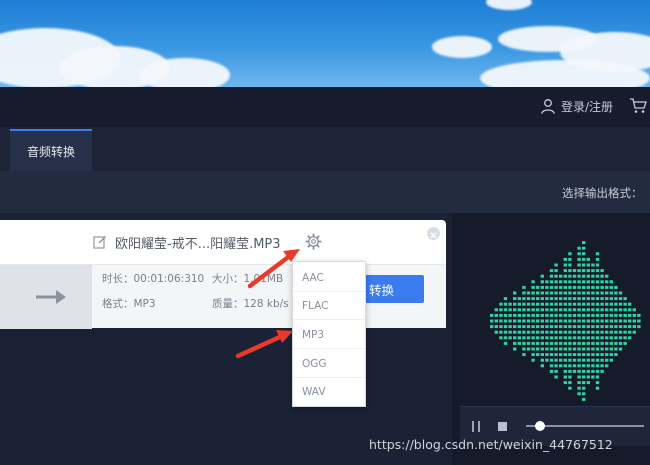 This screenshot has height=465, width=650. Describe the element at coordinates (325, 149) in the screenshot. I see `tab-bar: 音频转换` at that location.